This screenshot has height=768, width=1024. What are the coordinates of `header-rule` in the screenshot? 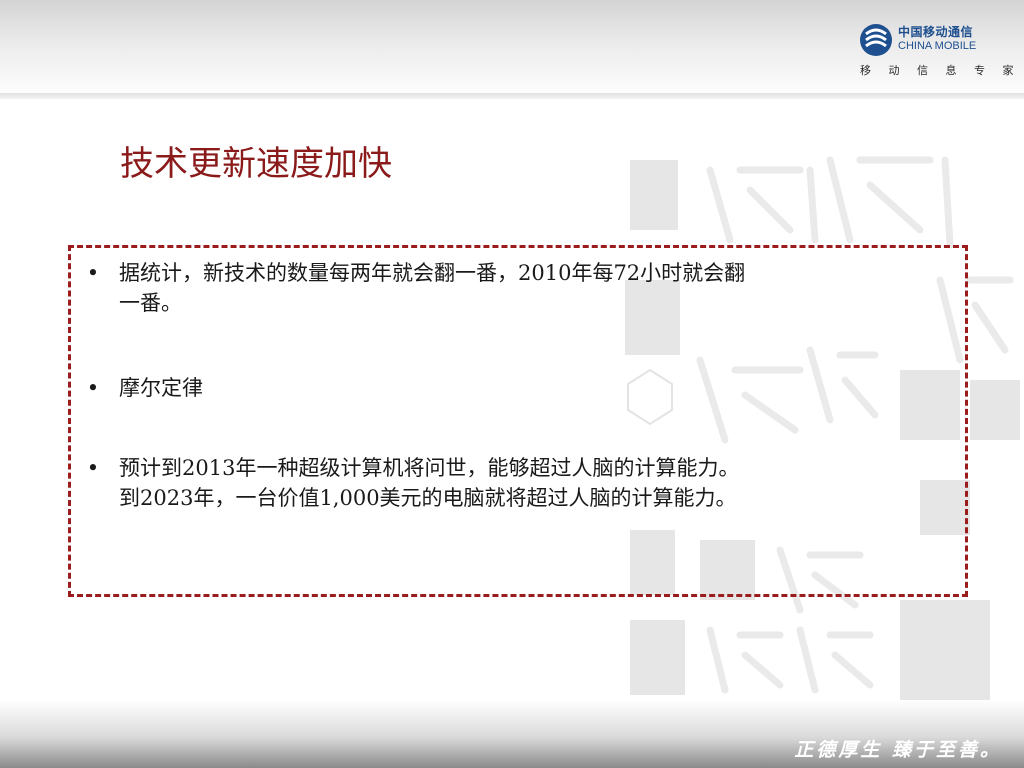 It's located at (512, 96).